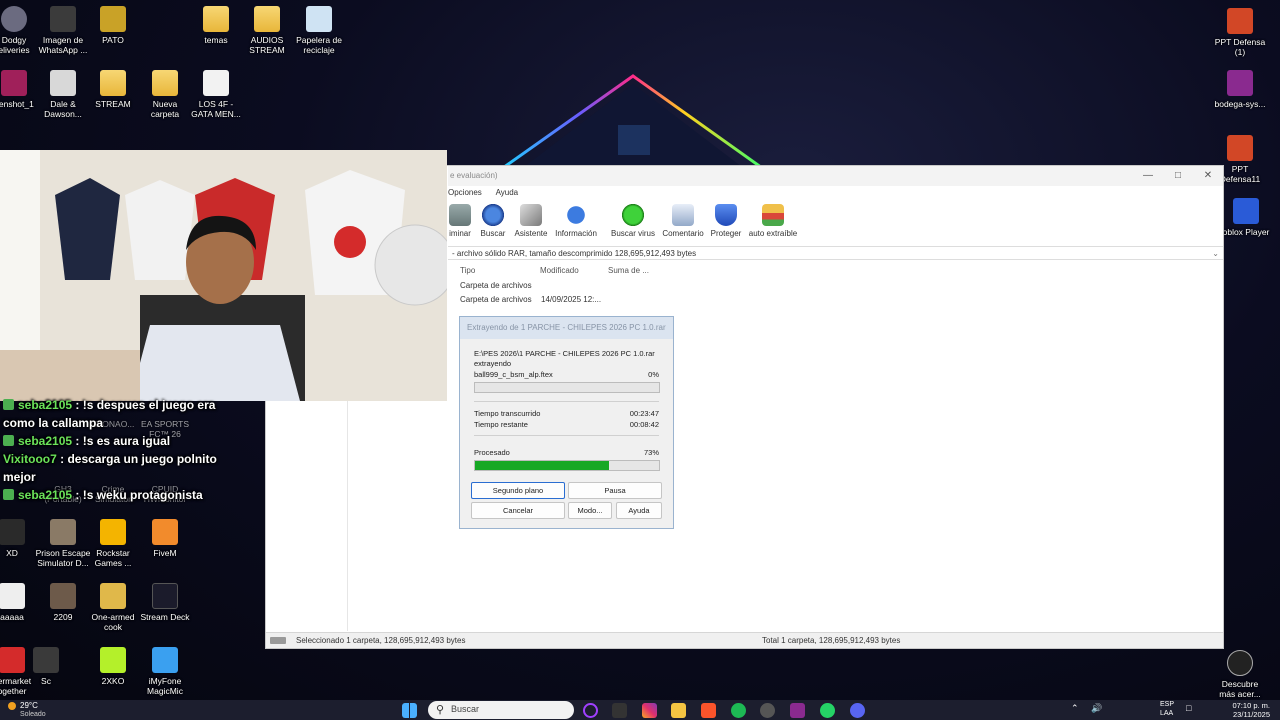 This screenshot has height=720, width=1280. Describe the element at coordinates (1166, 713) in the screenshot. I see `language-bottom: LAA` at that location.